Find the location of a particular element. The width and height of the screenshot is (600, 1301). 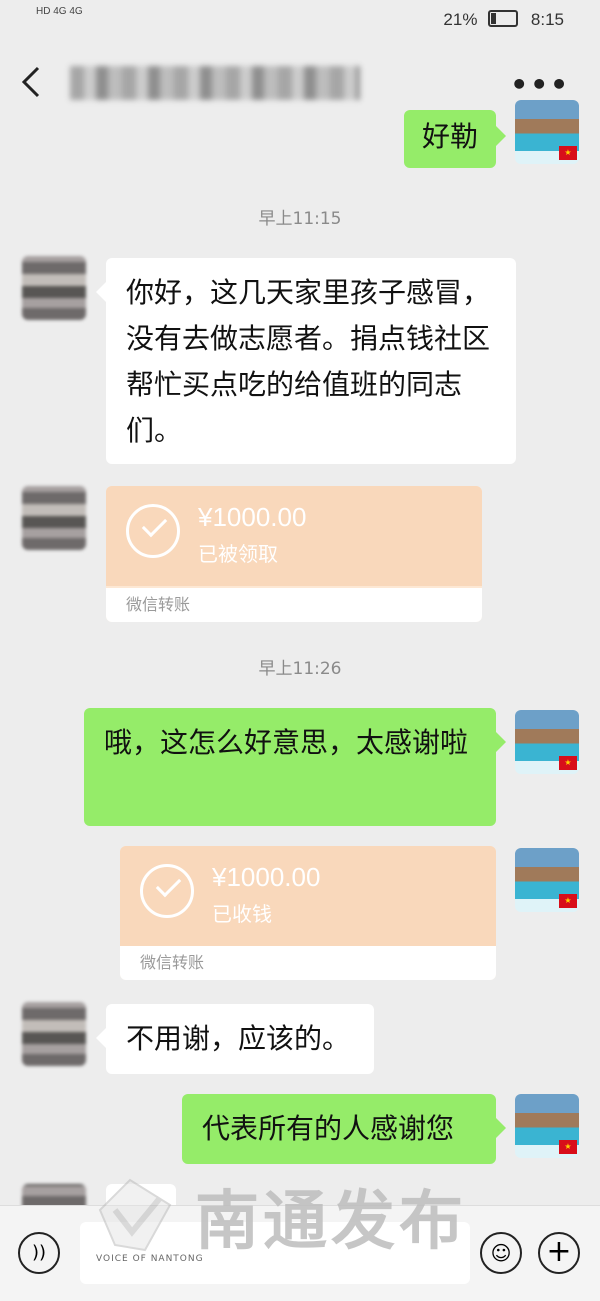

battery-percent: 21% is located at coordinates (460, 19).